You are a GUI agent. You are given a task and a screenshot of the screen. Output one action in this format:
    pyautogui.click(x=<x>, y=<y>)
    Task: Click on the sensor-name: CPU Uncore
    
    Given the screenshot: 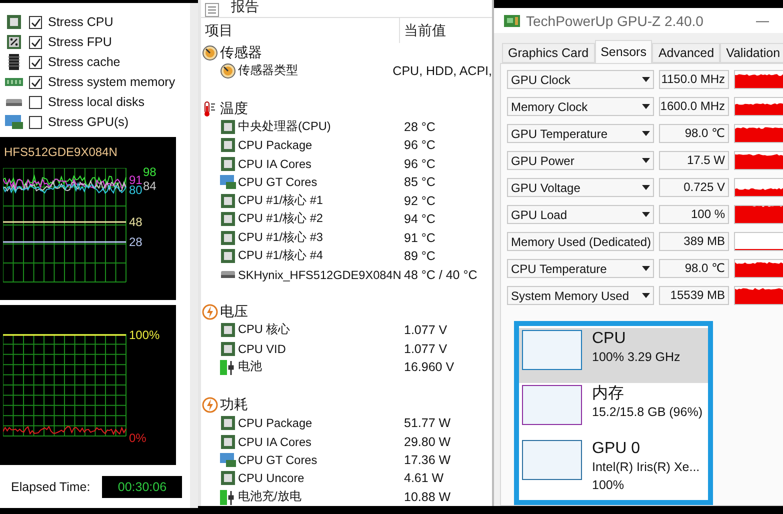 What is the action you would take?
    pyautogui.click(x=271, y=478)
    